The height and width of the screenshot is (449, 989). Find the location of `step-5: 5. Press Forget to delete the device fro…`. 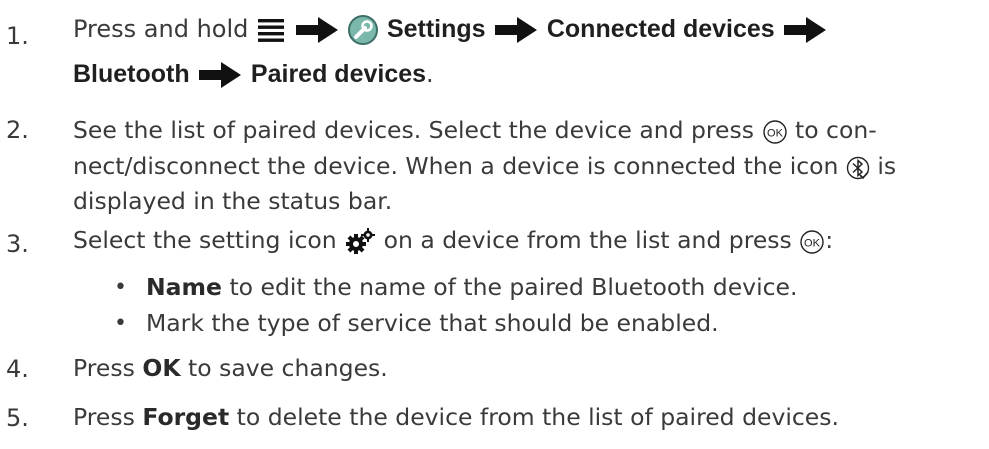

step-5: 5. Press Forget to delete the device fro… is located at coordinates (494, 414).